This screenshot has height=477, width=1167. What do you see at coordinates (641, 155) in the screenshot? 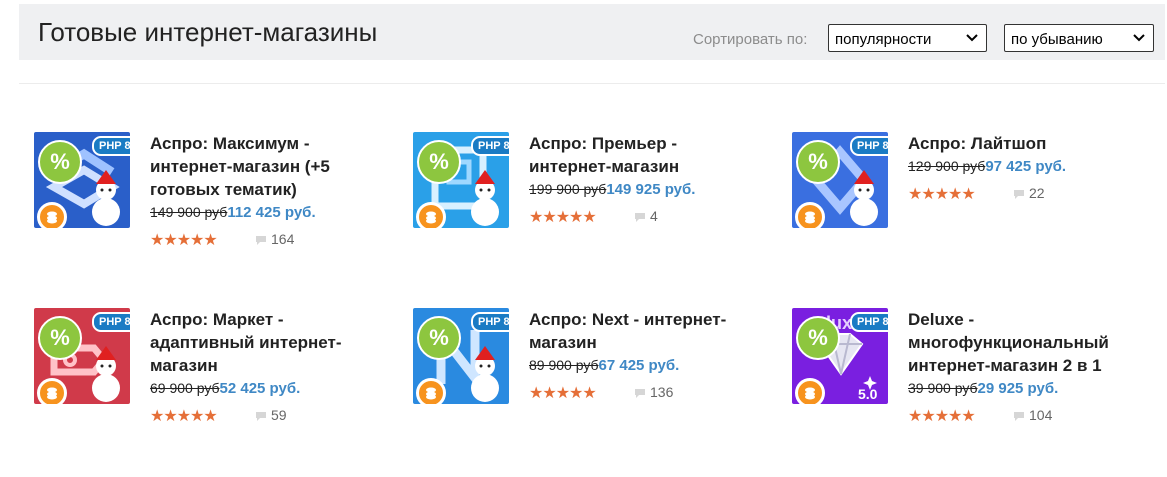
I see `product-title: Аспро: Премьер - интернет-магазин` at bounding box center [641, 155].